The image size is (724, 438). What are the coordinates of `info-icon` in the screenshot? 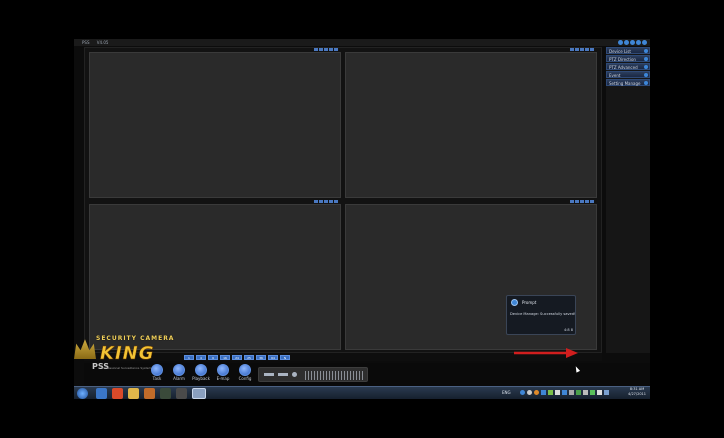 It's located at (514, 302).